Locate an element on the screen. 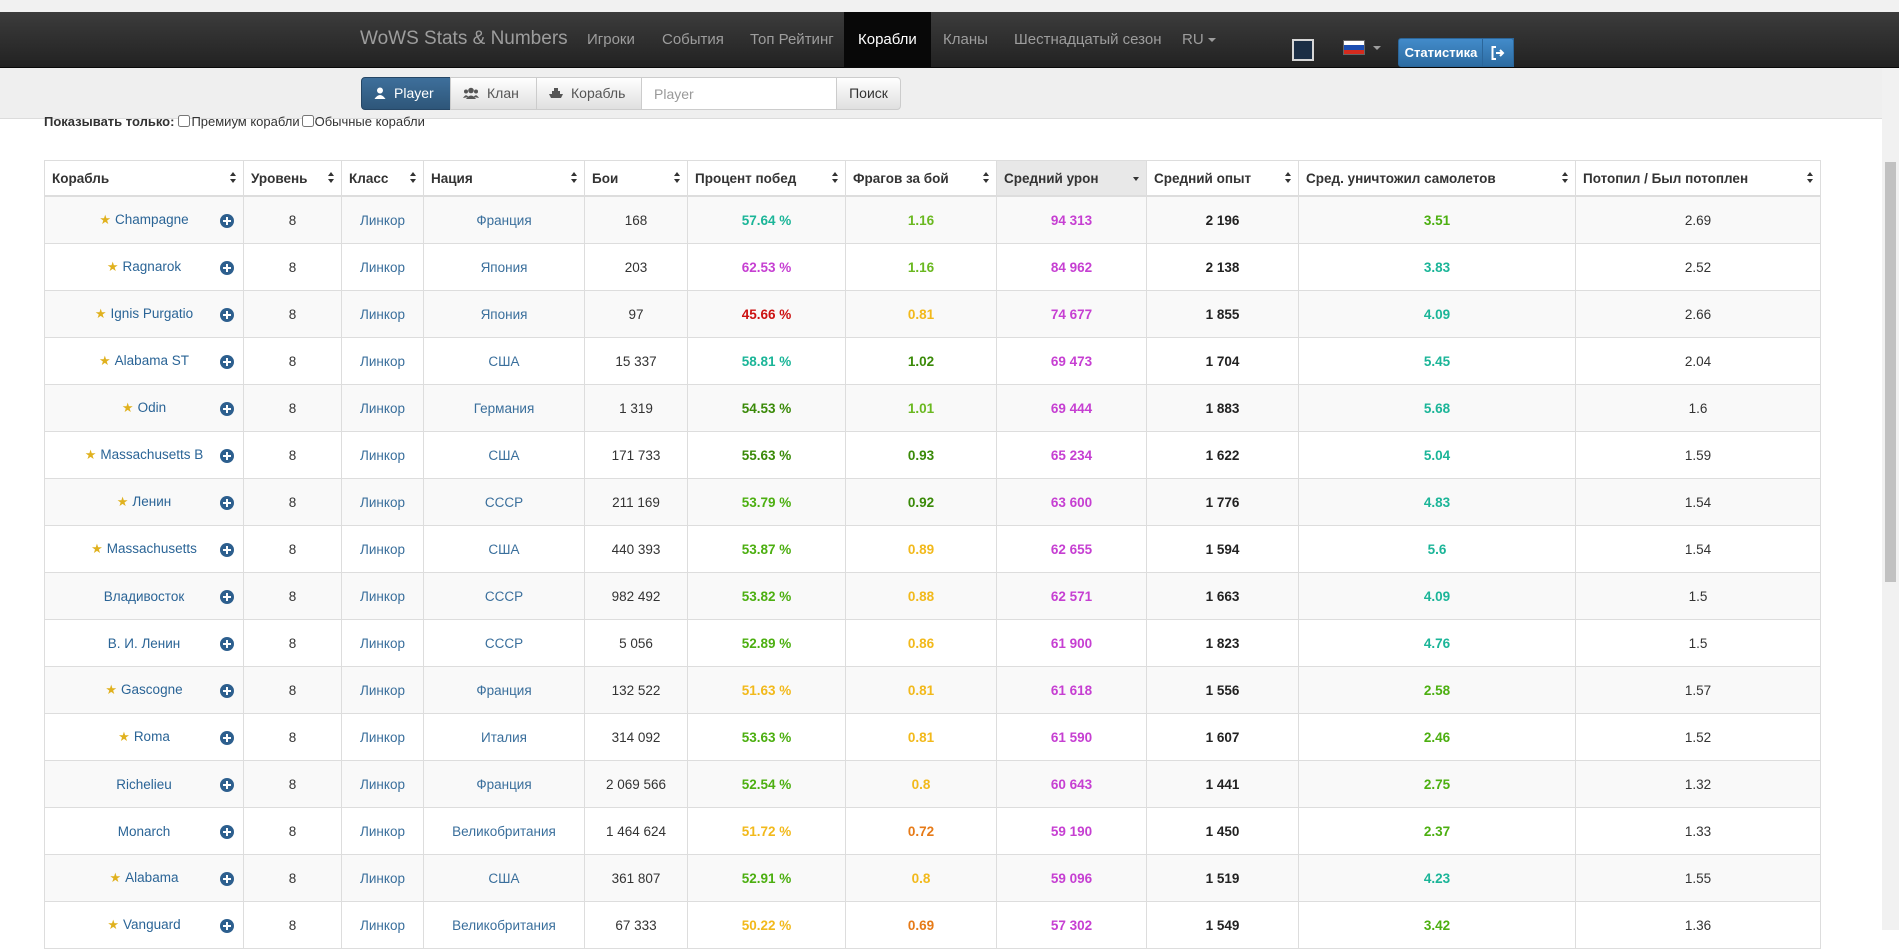 The image size is (1899, 949). sort-icon is located at coordinates (331, 178).